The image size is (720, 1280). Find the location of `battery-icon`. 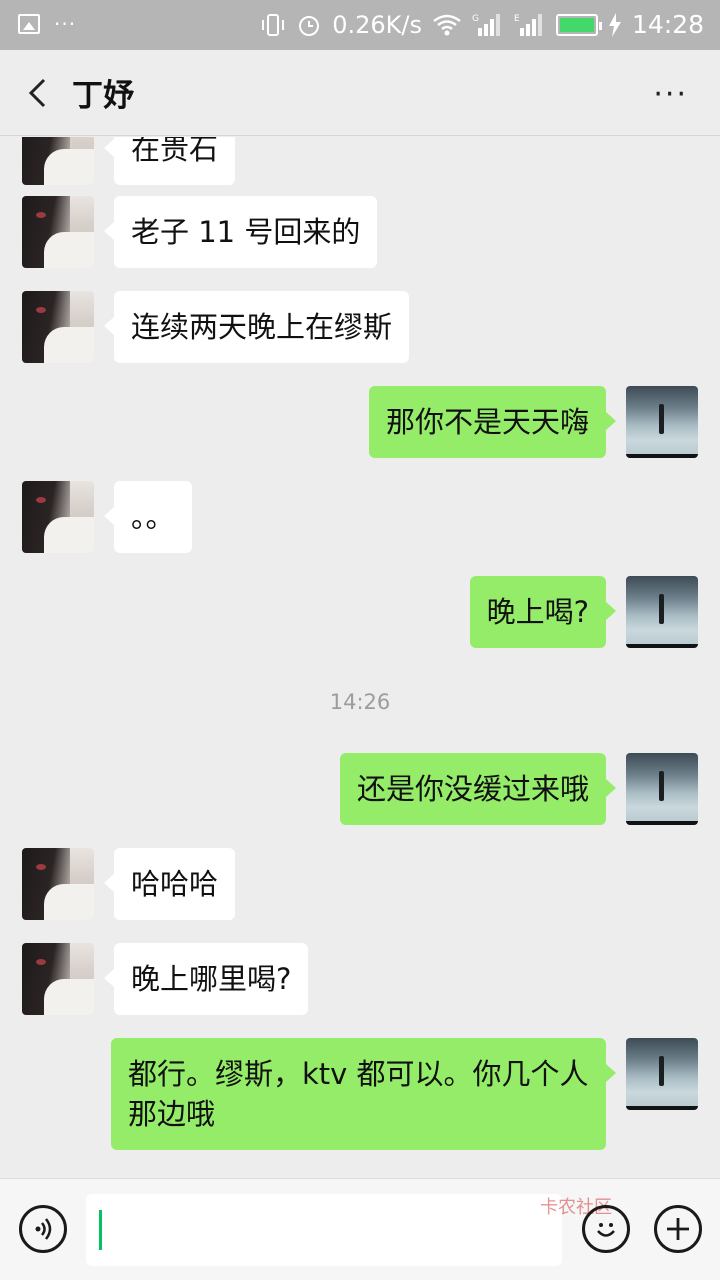

battery-icon is located at coordinates (578, 24).